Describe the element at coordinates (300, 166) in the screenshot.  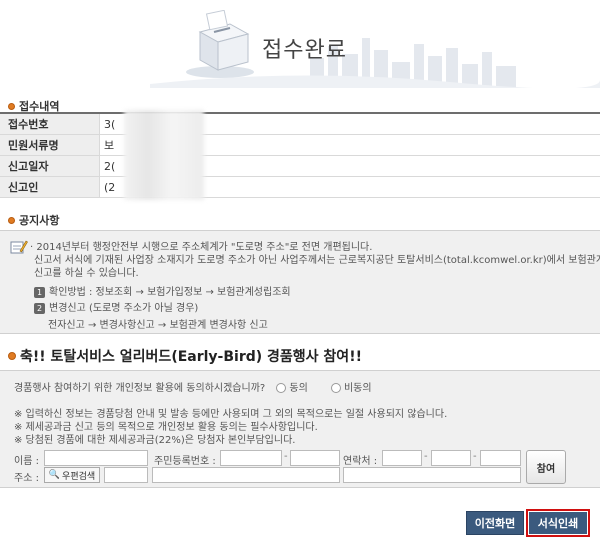
I see `table-row: 신고일자 2(` at that location.